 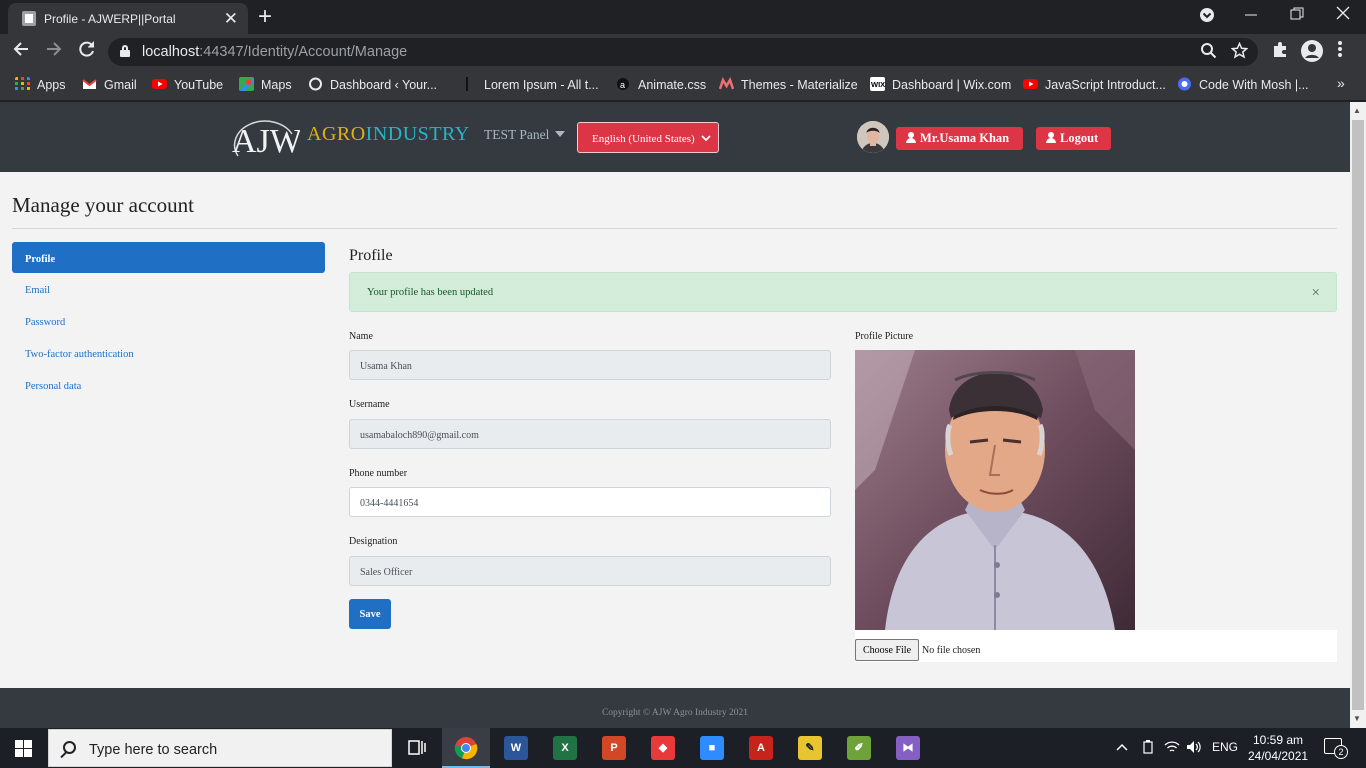 I want to click on site-footer: Copyright © AJW Agro Industry 2021, so click(x=675, y=708).